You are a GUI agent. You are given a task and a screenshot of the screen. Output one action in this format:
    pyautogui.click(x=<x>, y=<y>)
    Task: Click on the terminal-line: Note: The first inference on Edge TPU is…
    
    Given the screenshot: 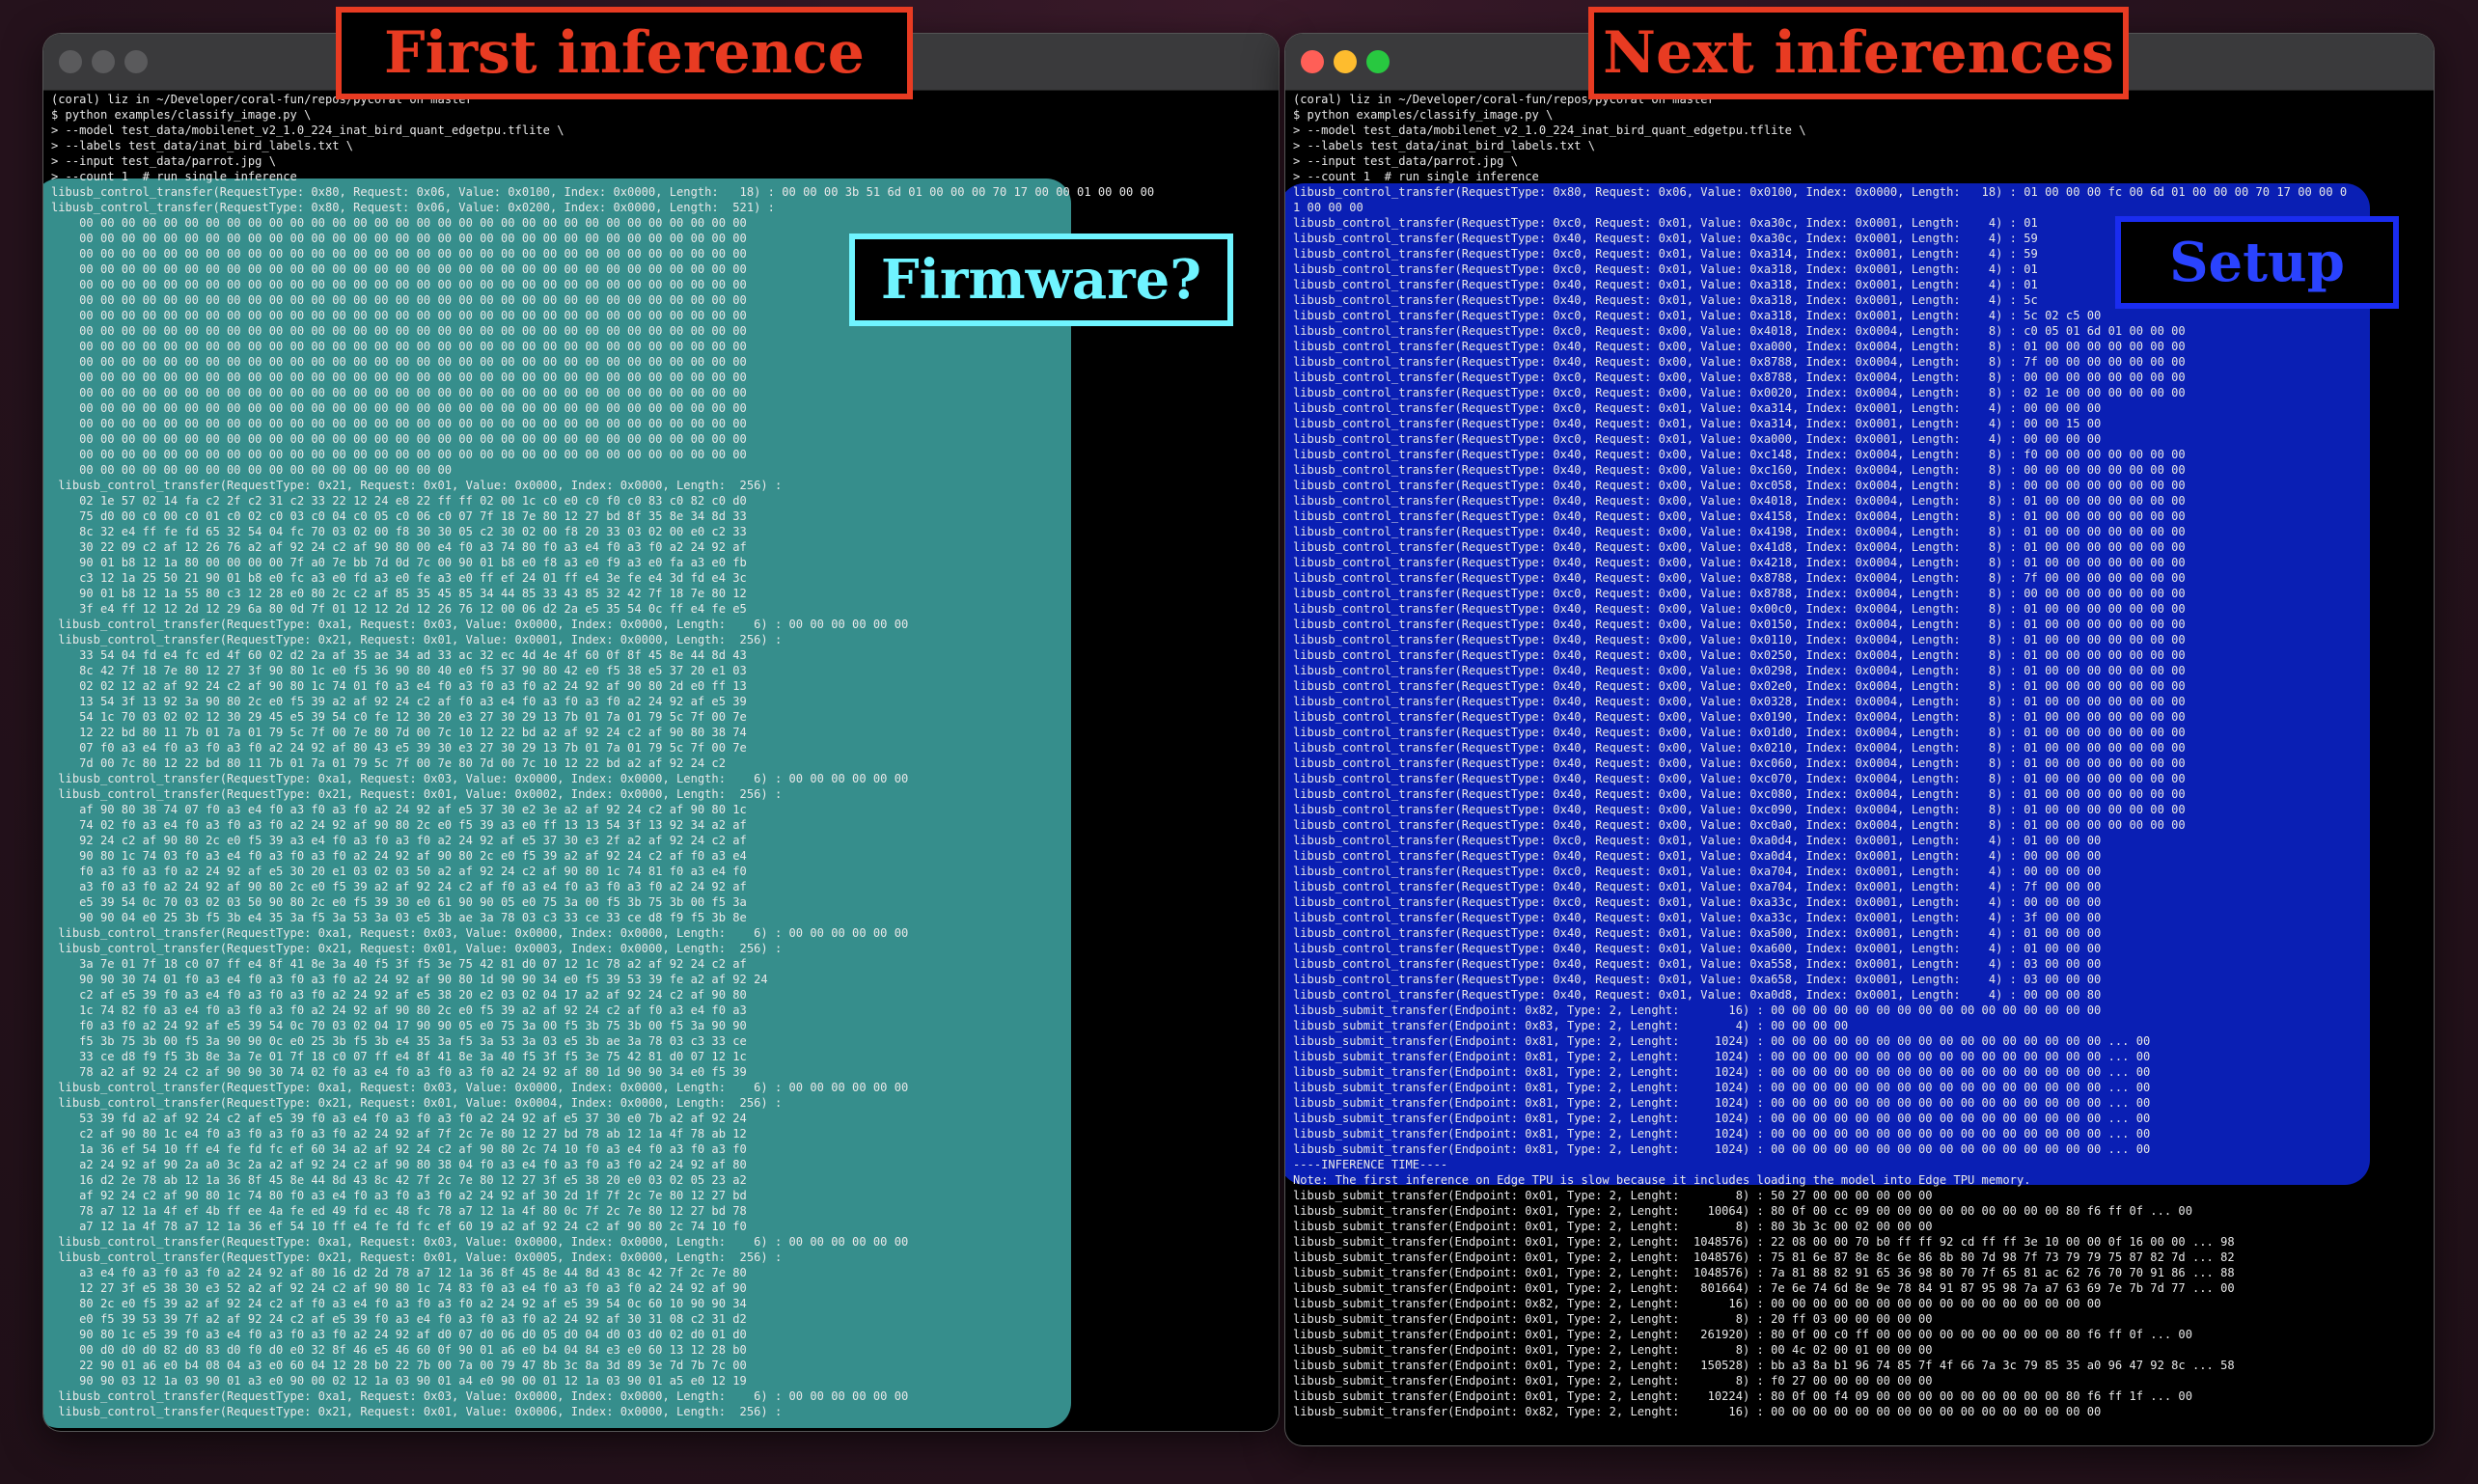 What is the action you would take?
    pyautogui.click(x=1662, y=1180)
    